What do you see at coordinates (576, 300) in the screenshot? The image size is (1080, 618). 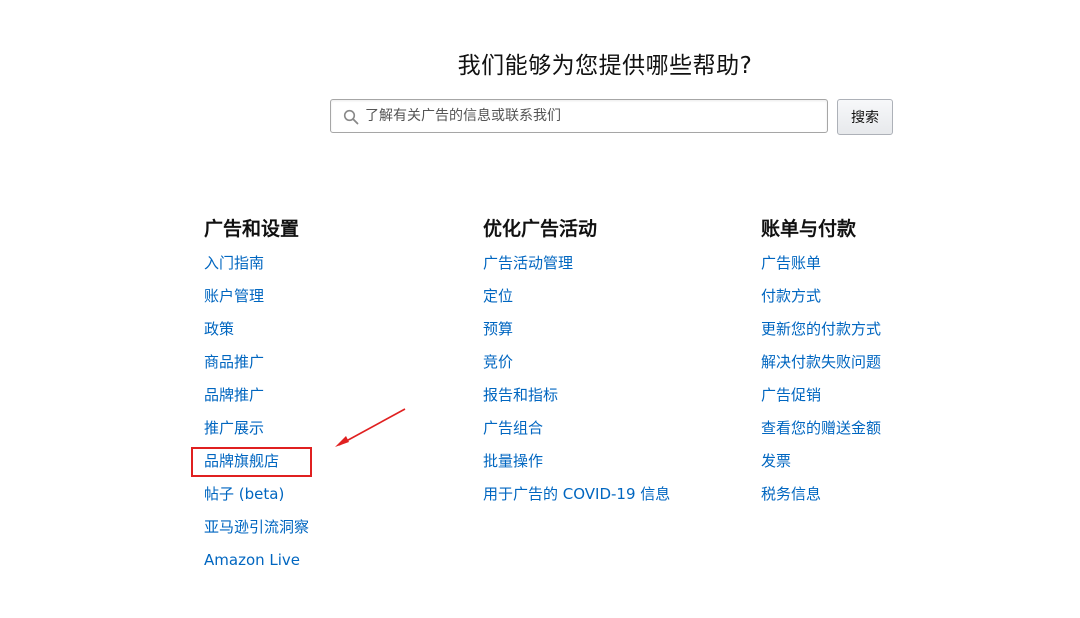 I see `list-item: 定位` at bounding box center [576, 300].